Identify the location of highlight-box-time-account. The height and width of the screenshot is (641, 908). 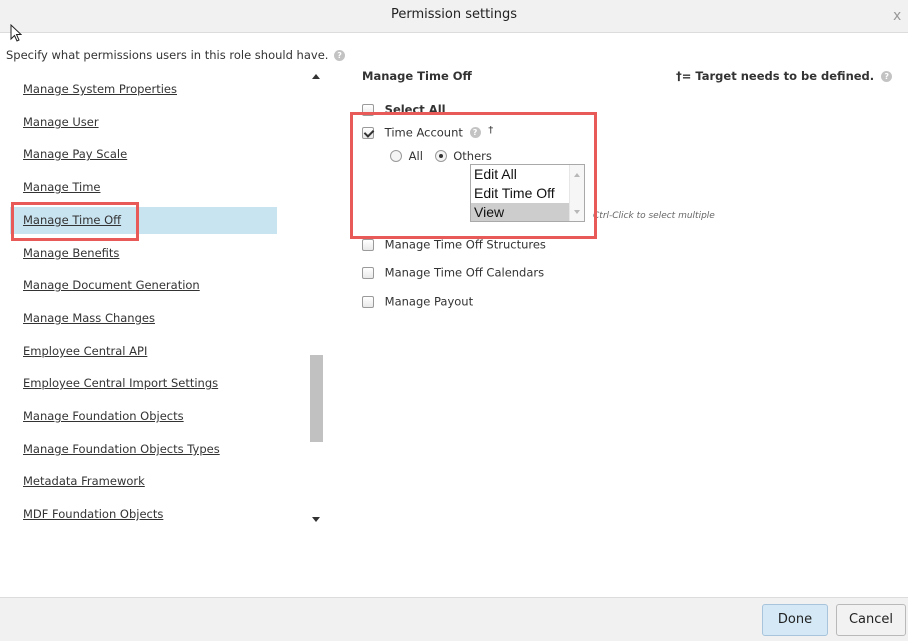
(473, 175).